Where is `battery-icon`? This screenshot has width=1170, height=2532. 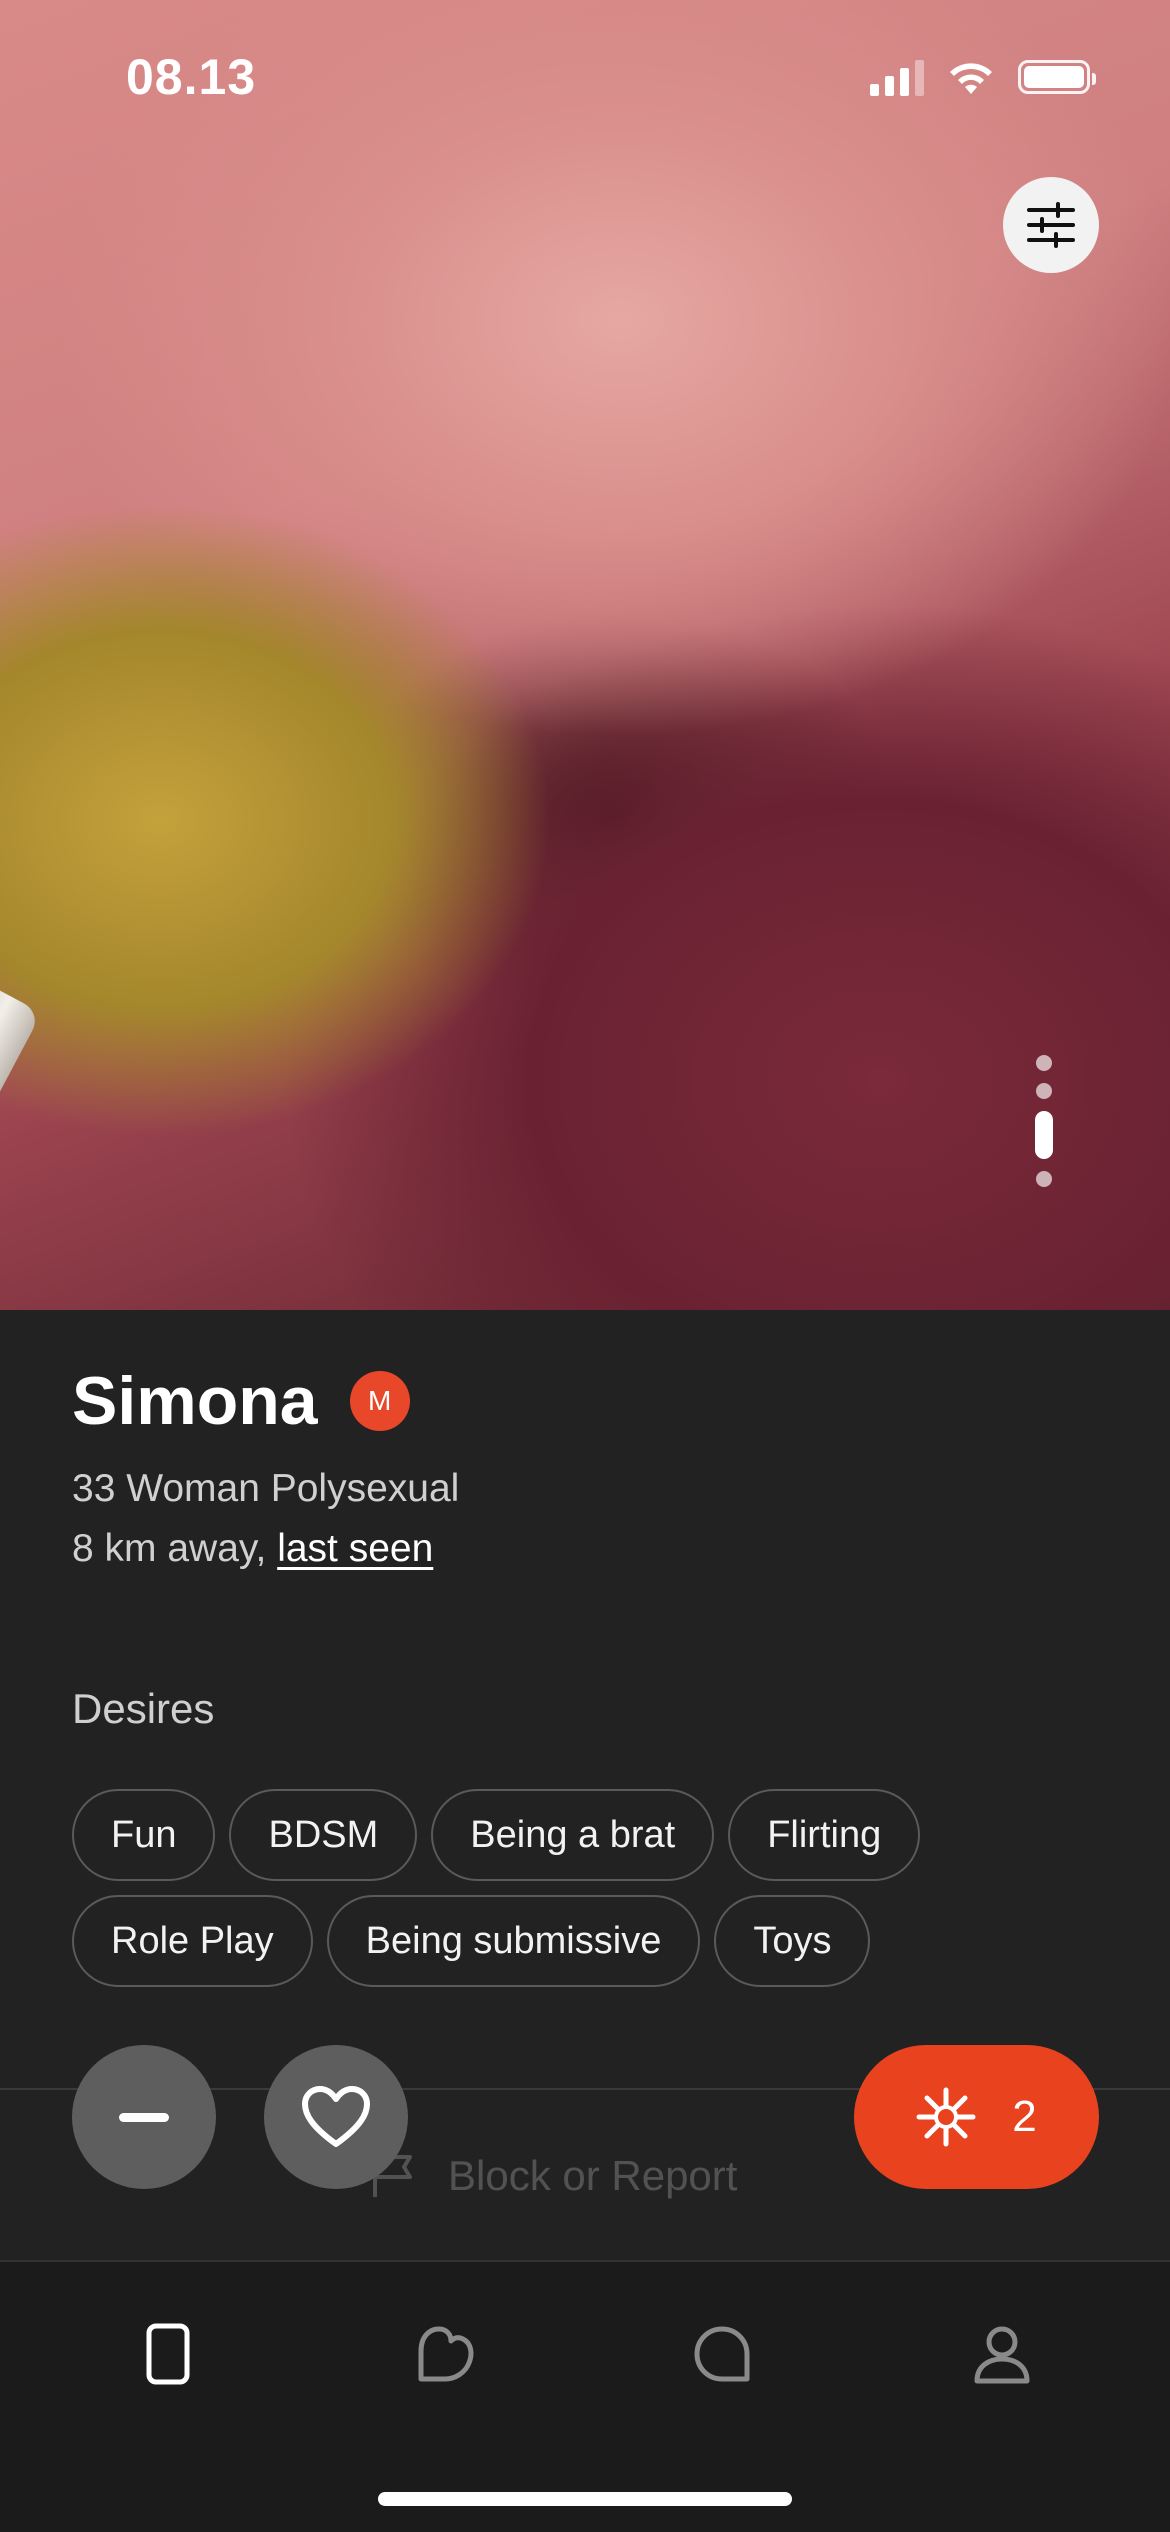 battery-icon is located at coordinates (1057, 77).